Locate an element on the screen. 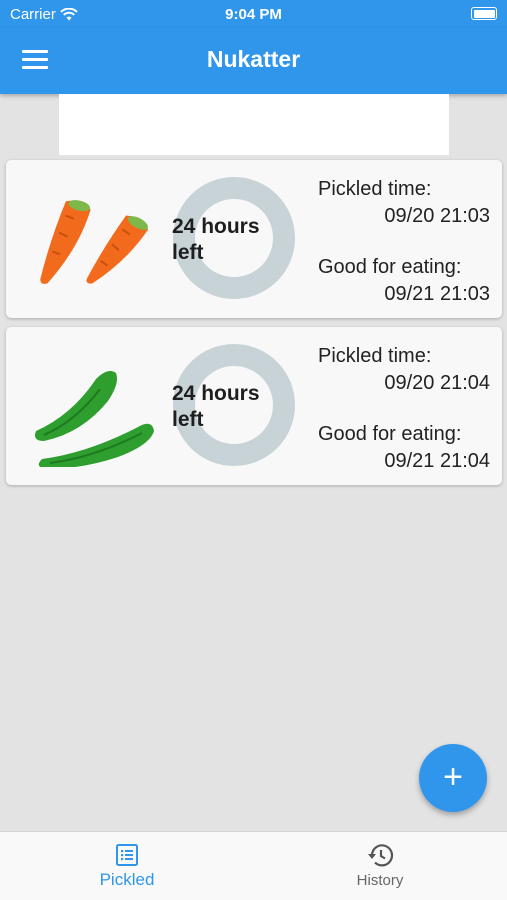 The width and height of the screenshot is (507, 900). bottom-nav: Pickled History is located at coordinates (253, 865).